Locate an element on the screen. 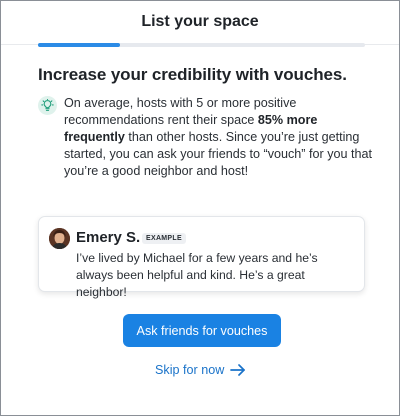 The height and width of the screenshot is (416, 400). example-badge: EXAMPLE is located at coordinates (164, 238).